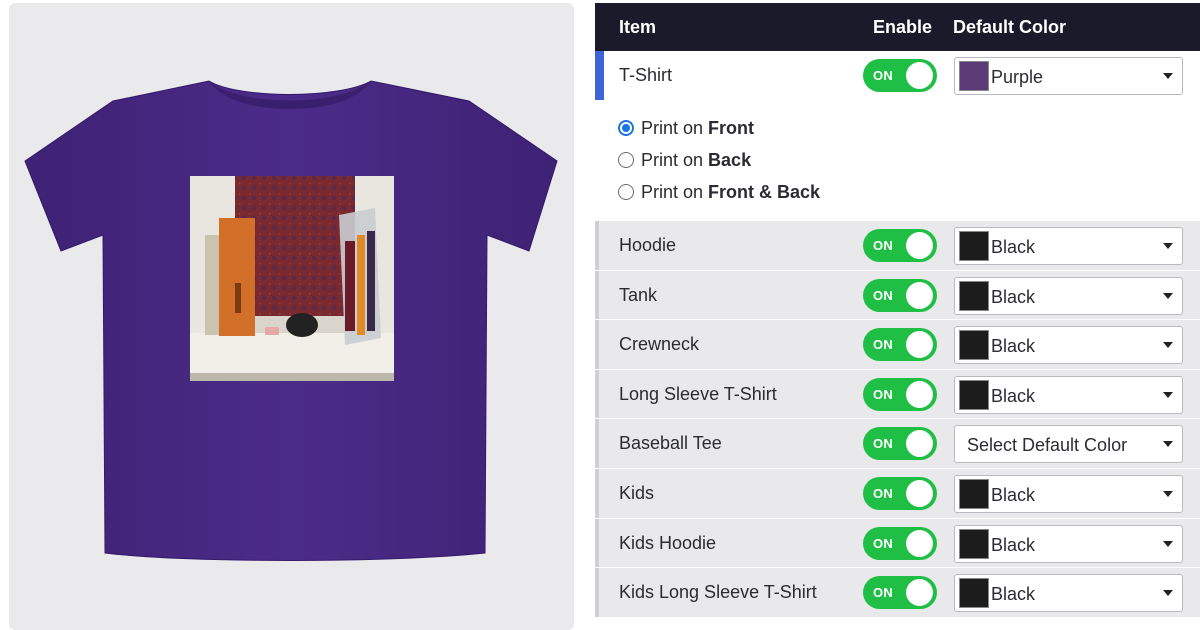 The image size is (1200, 630). Describe the element at coordinates (1068, 76) in the screenshot. I see `default-color-select: Purple` at that location.